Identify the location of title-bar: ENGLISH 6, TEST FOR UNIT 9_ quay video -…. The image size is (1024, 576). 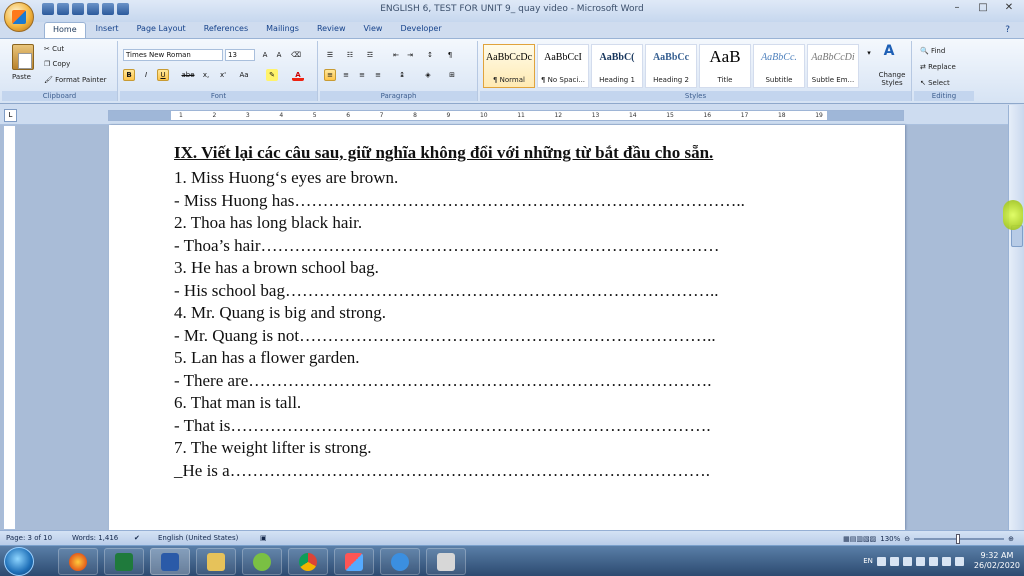
(512, 11).